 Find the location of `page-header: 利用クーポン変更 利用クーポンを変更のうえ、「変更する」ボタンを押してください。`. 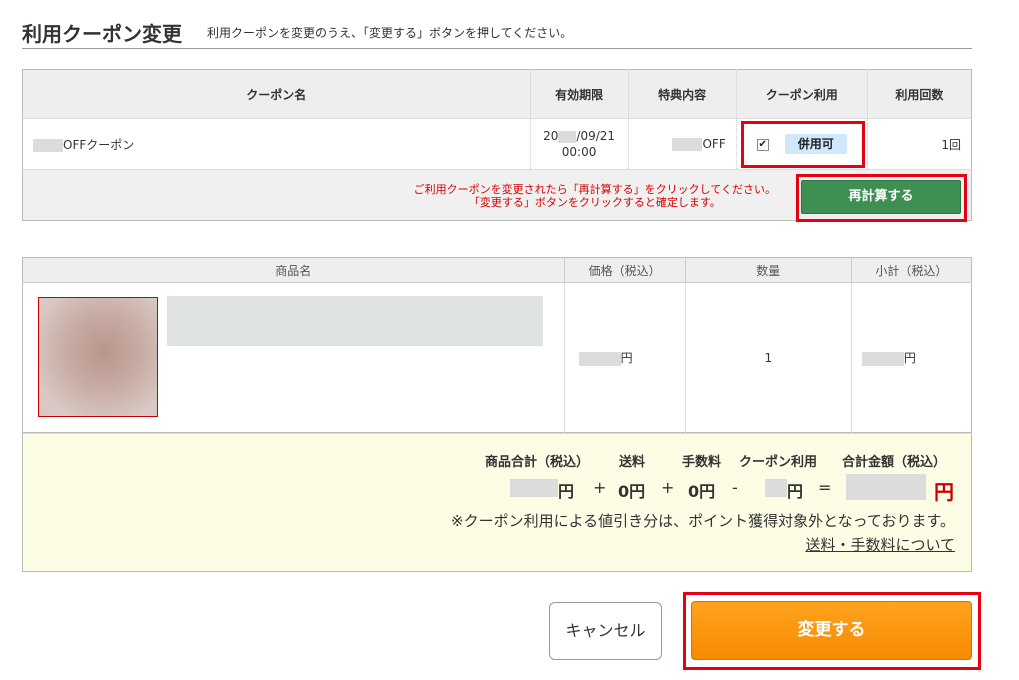

page-header: 利用クーポン変更 利用クーポンを変更のうえ、「変更する」ボタンを押してください。 is located at coordinates (497, 30).